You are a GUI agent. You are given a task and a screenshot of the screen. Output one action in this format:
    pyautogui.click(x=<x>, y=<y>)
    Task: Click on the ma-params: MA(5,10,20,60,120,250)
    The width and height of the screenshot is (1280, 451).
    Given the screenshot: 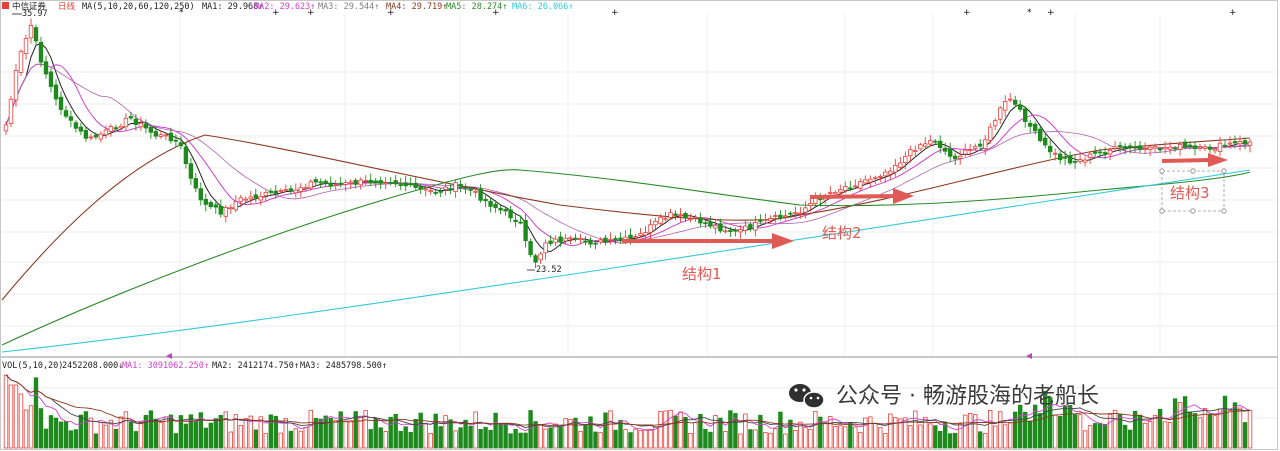 What is the action you would take?
    pyautogui.click(x=138, y=7)
    